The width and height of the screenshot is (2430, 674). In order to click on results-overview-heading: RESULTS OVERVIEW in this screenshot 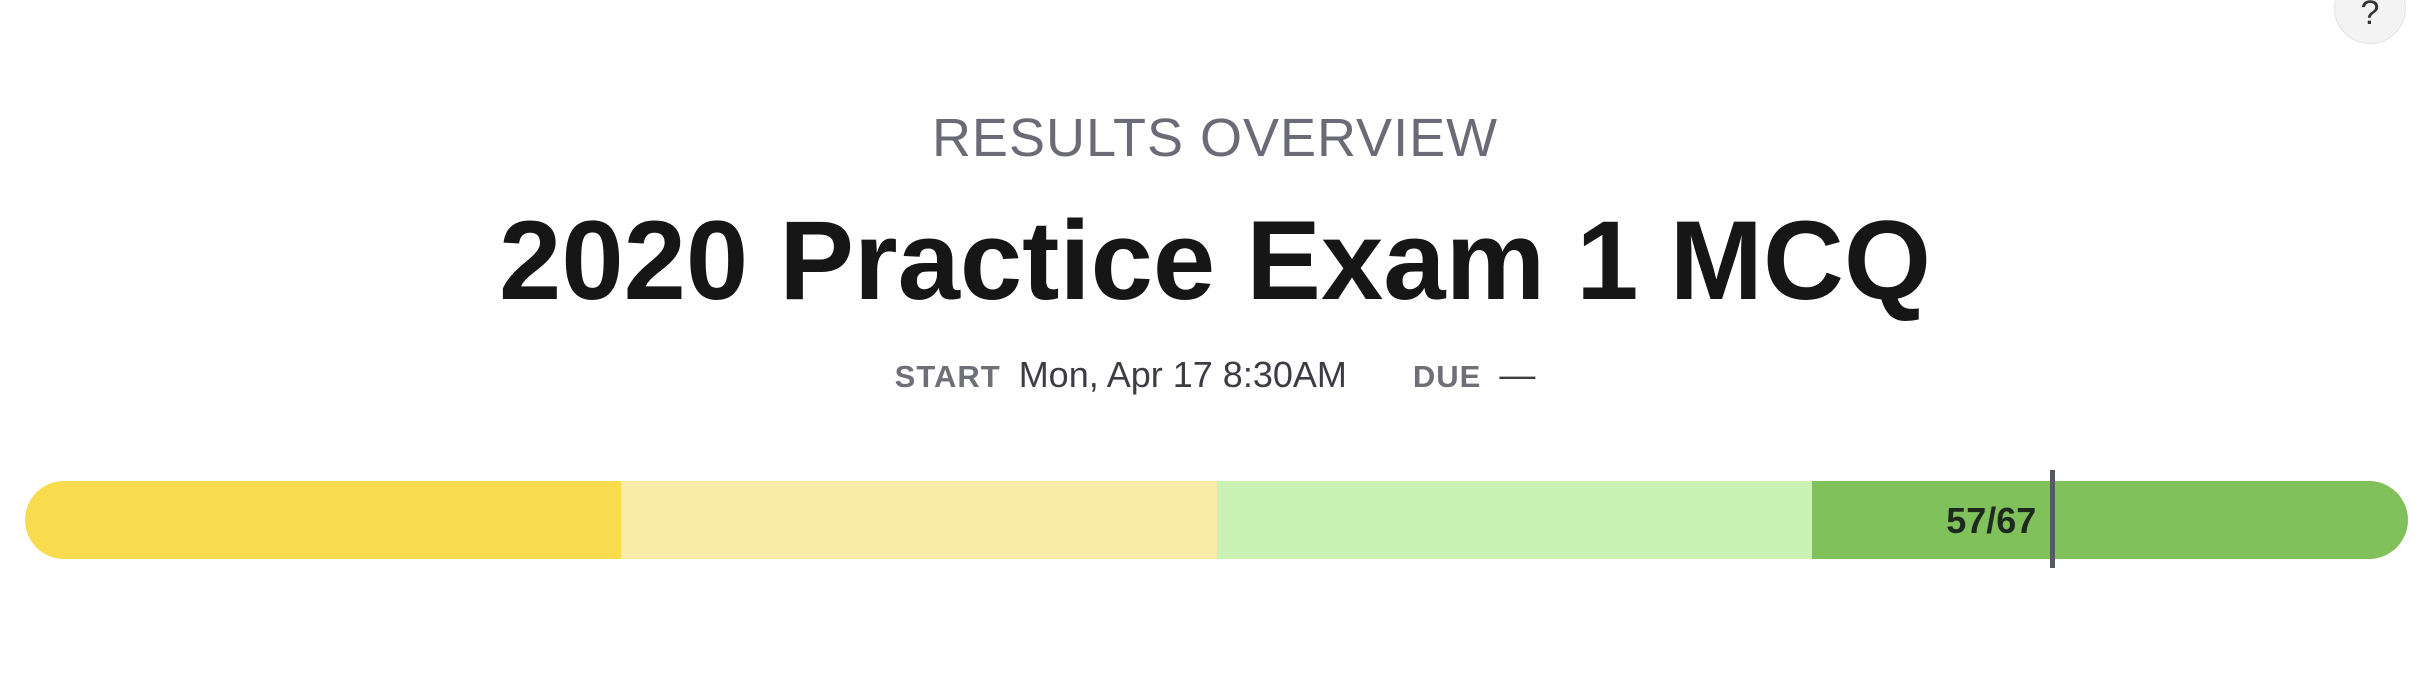, I will do `click(1215, 138)`.